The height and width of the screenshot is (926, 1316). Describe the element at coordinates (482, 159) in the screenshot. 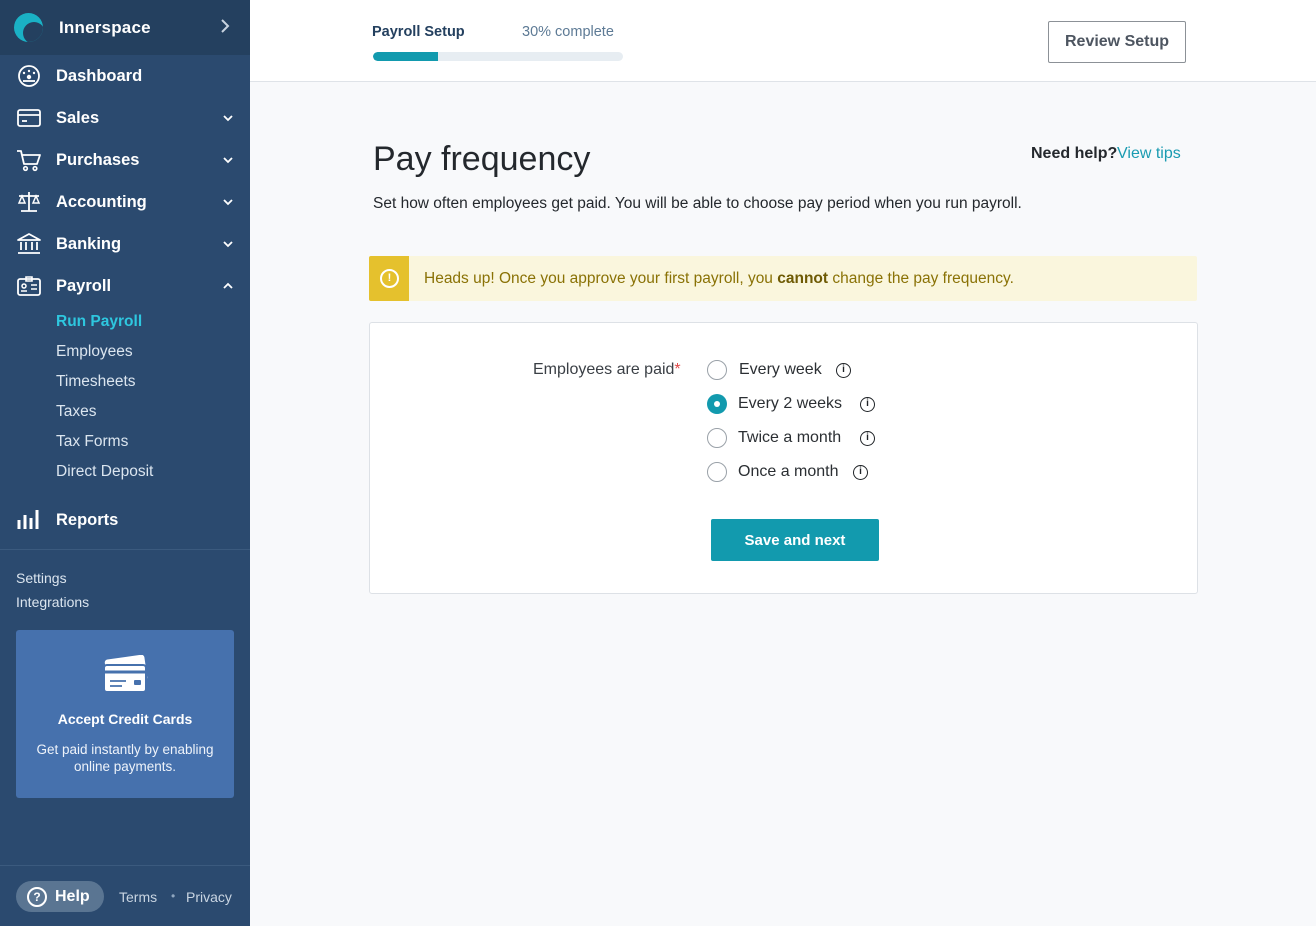

I see `page-title: Pay frequency` at that location.